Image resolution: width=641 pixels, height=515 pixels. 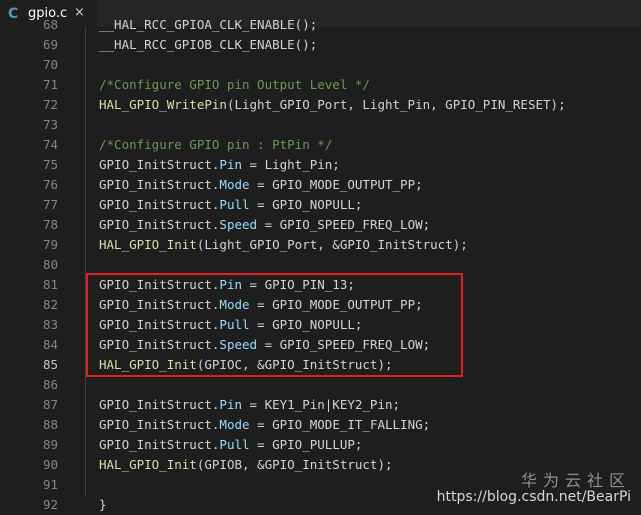 I want to click on code-line: 71 /*Configure GPIO pin Output Level */, so click(x=320, y=85).